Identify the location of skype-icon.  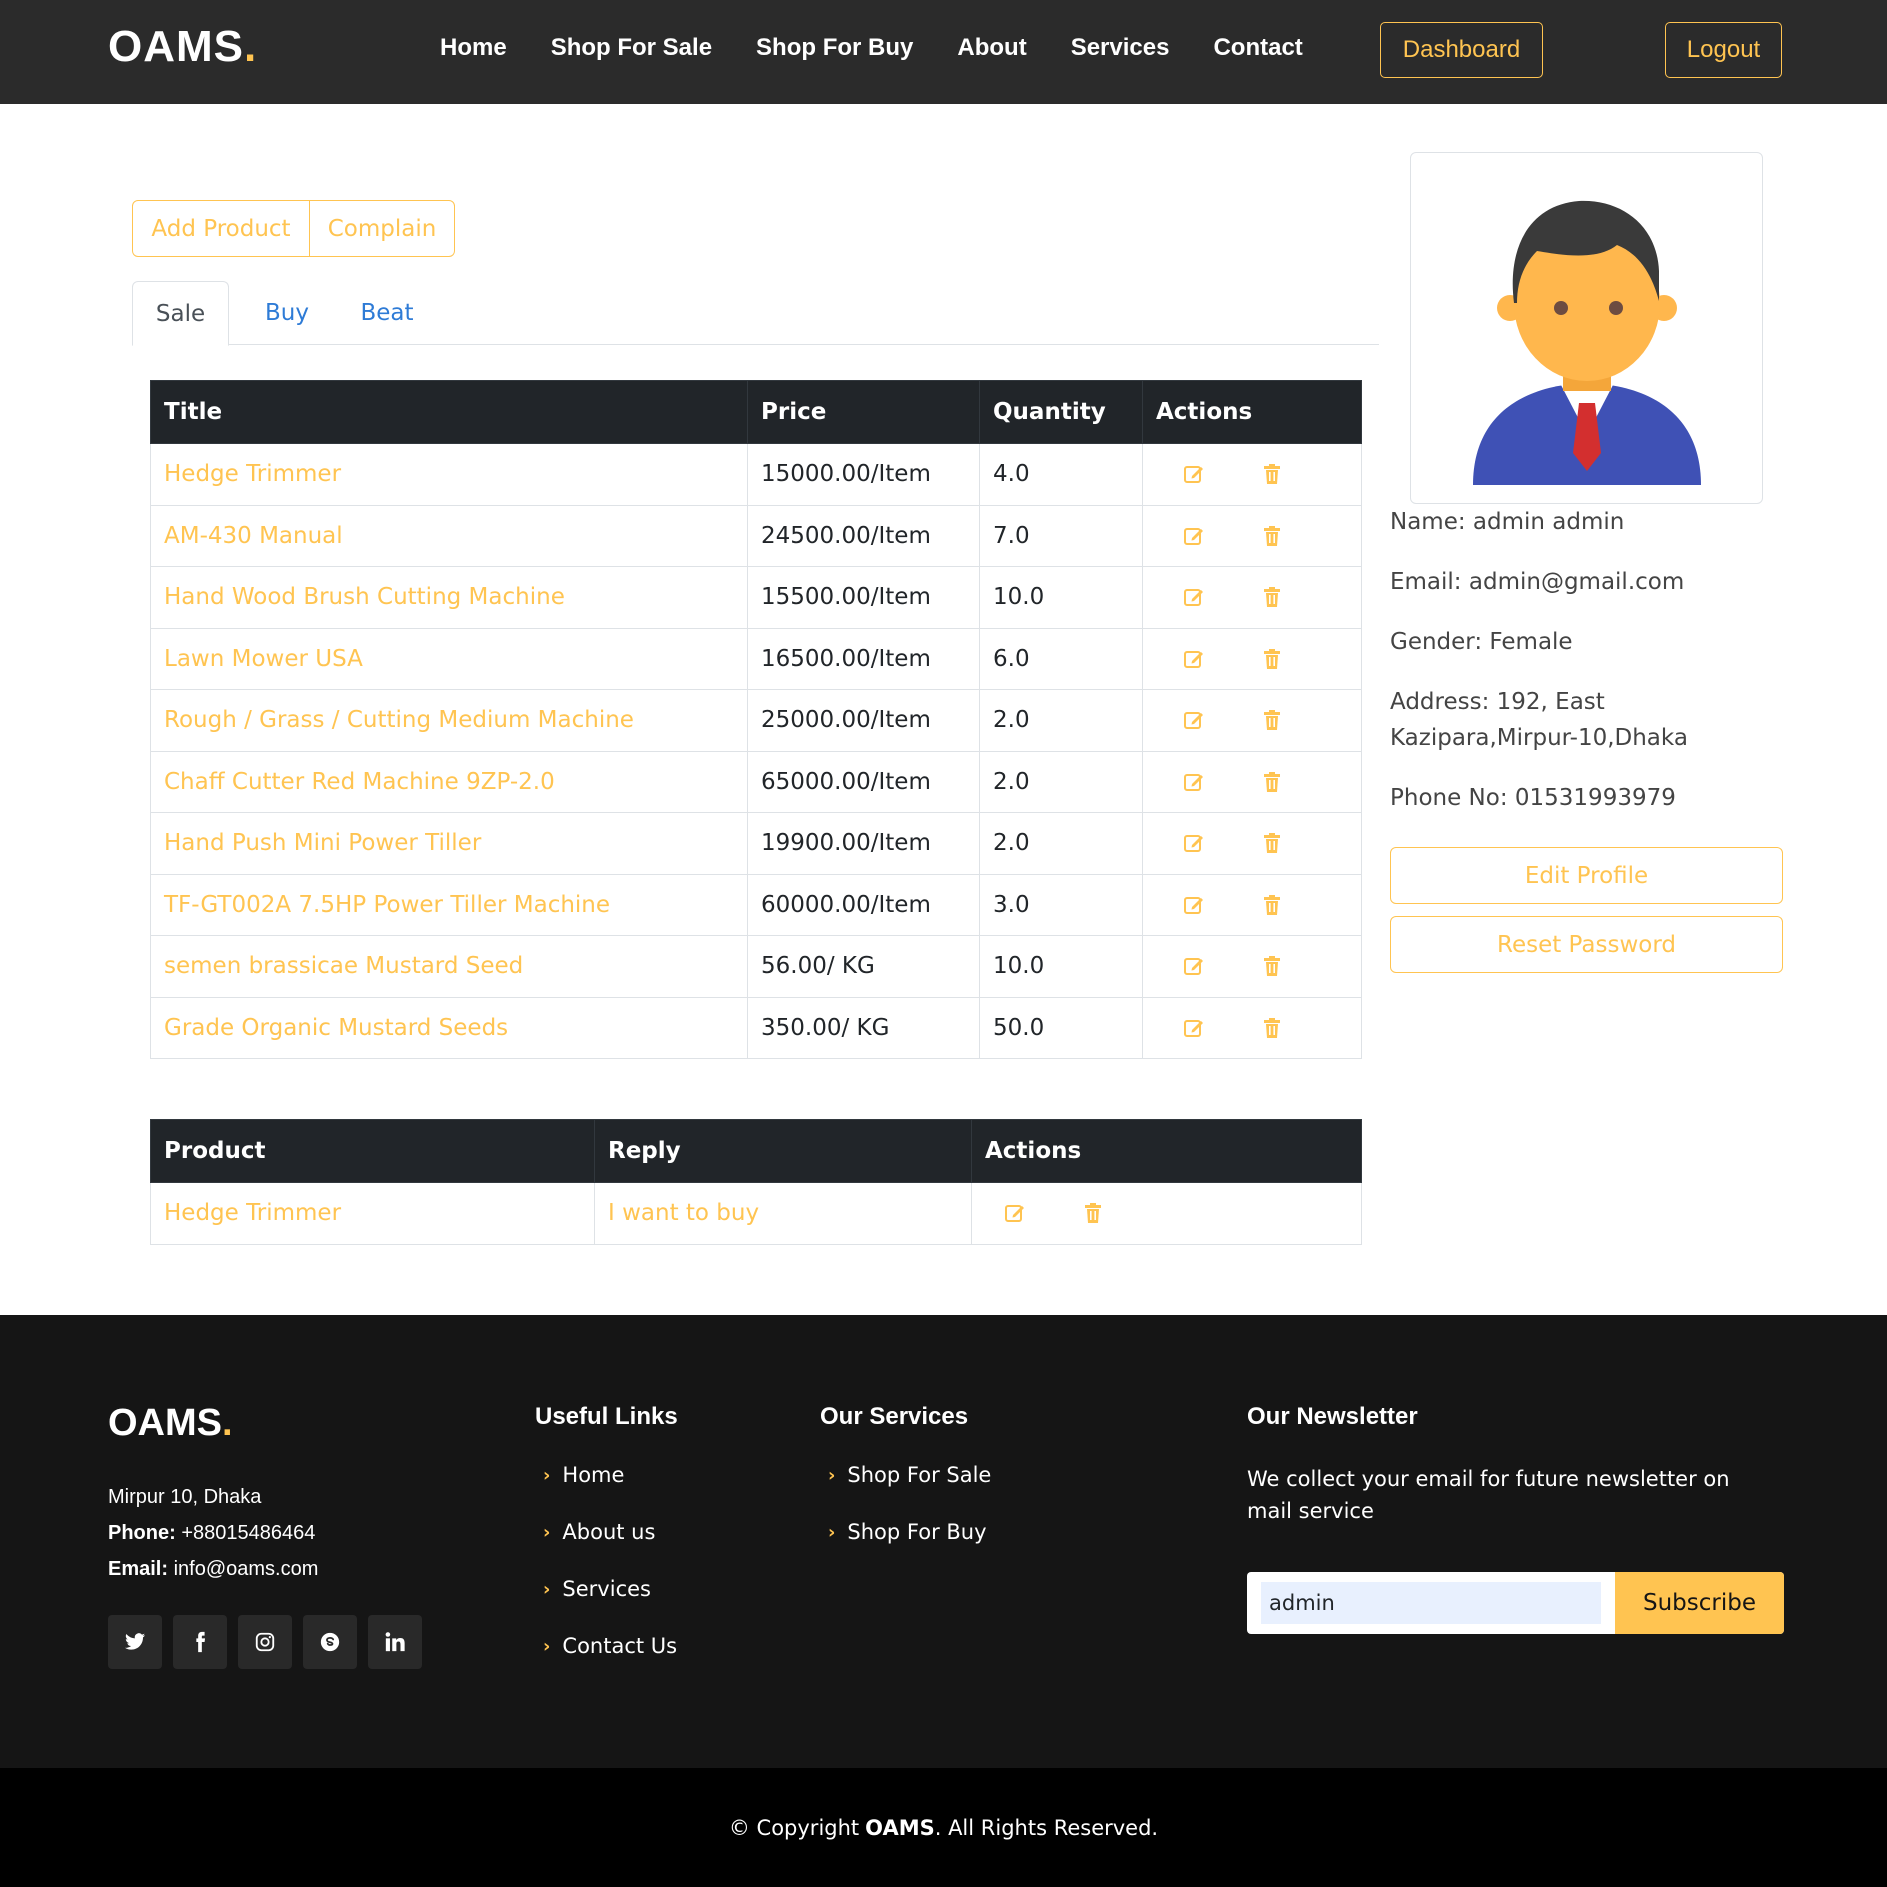
(330, 1642).